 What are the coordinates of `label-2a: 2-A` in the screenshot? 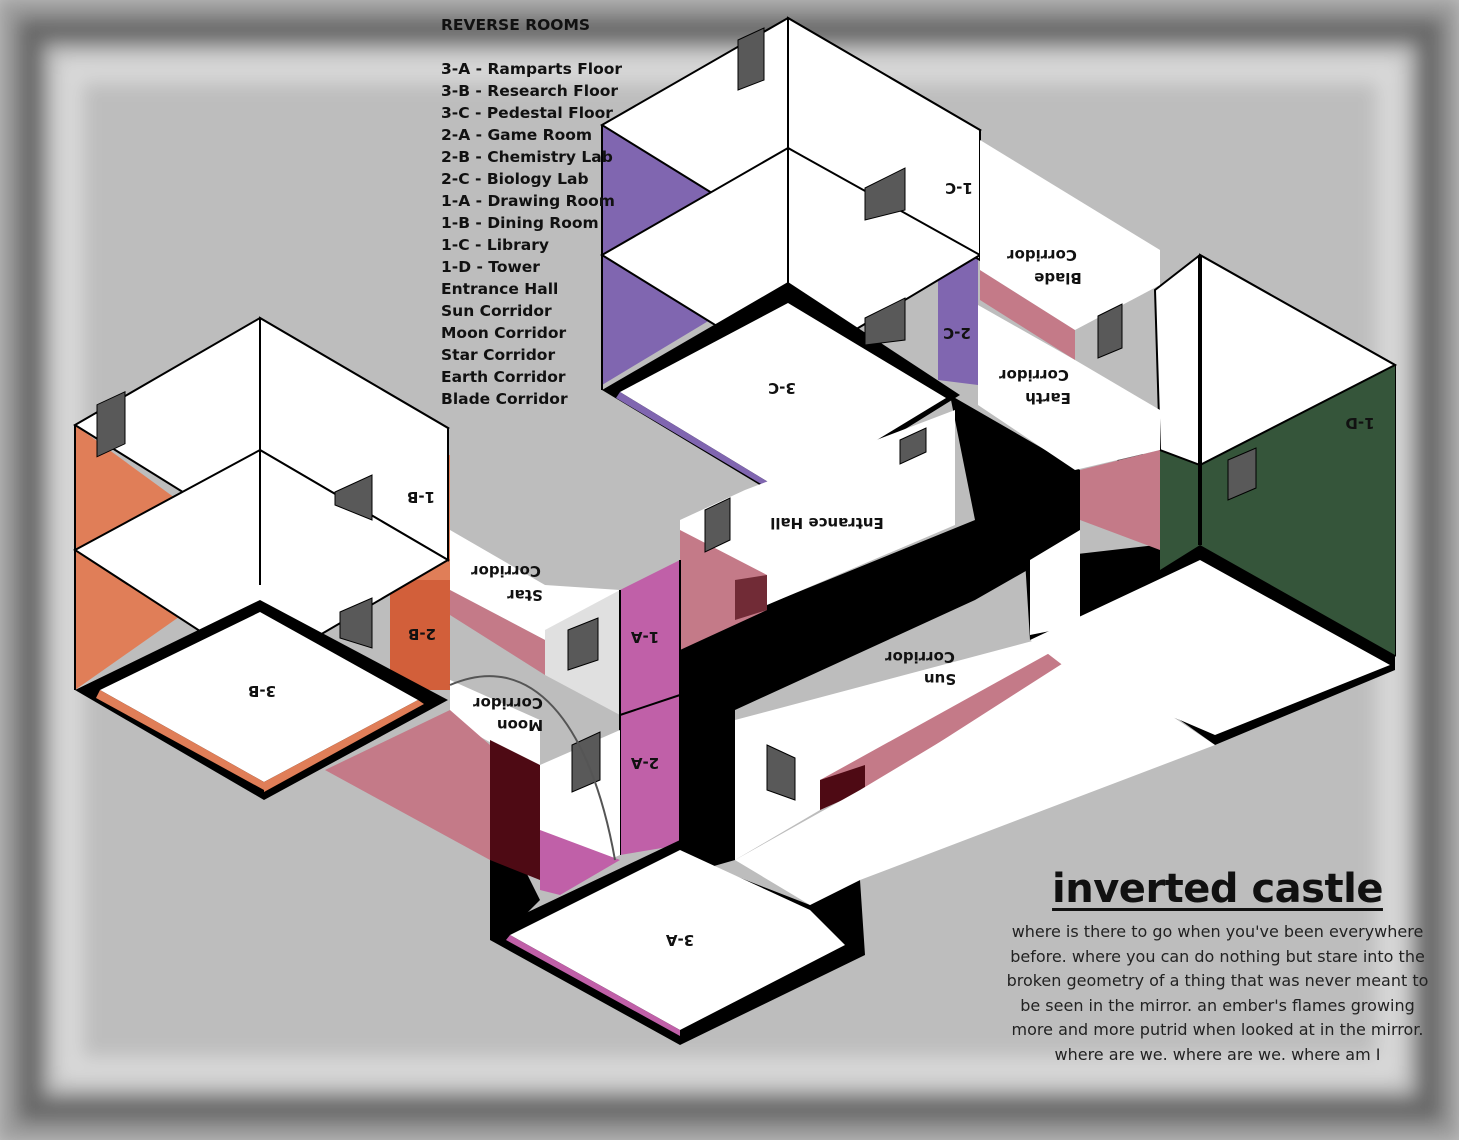 It's located at (644, 763).